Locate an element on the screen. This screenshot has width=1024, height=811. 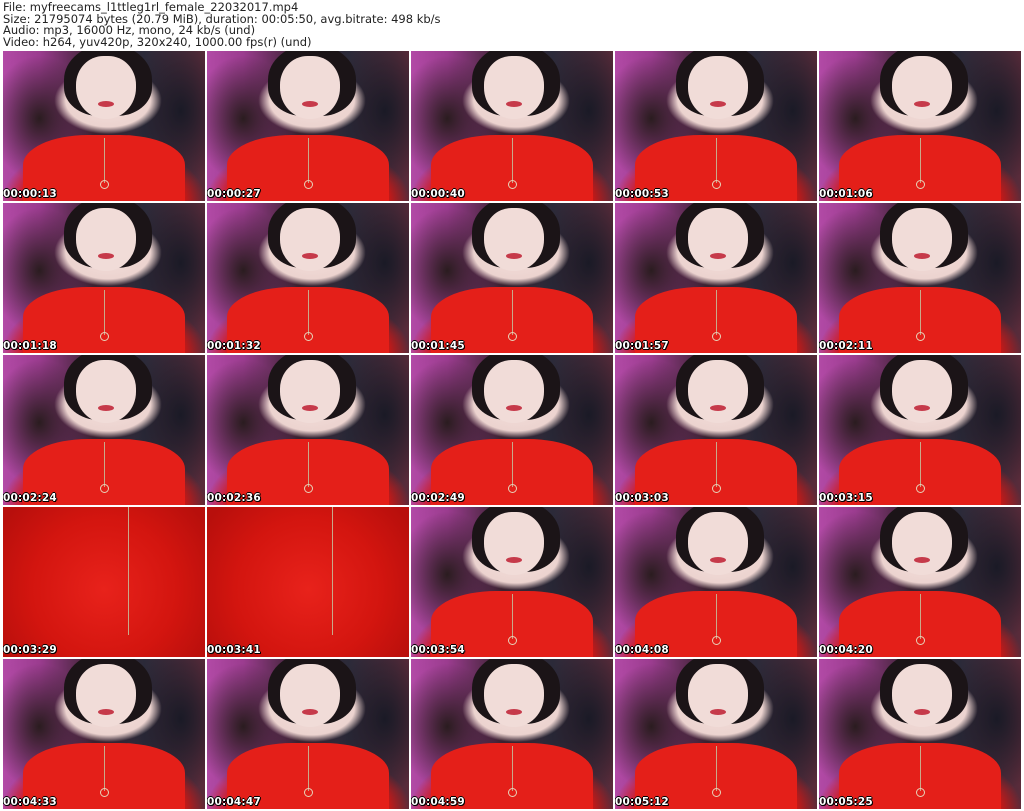
thumbnail-timestamp: 00:05:25 is located at coordinates (846, 802).